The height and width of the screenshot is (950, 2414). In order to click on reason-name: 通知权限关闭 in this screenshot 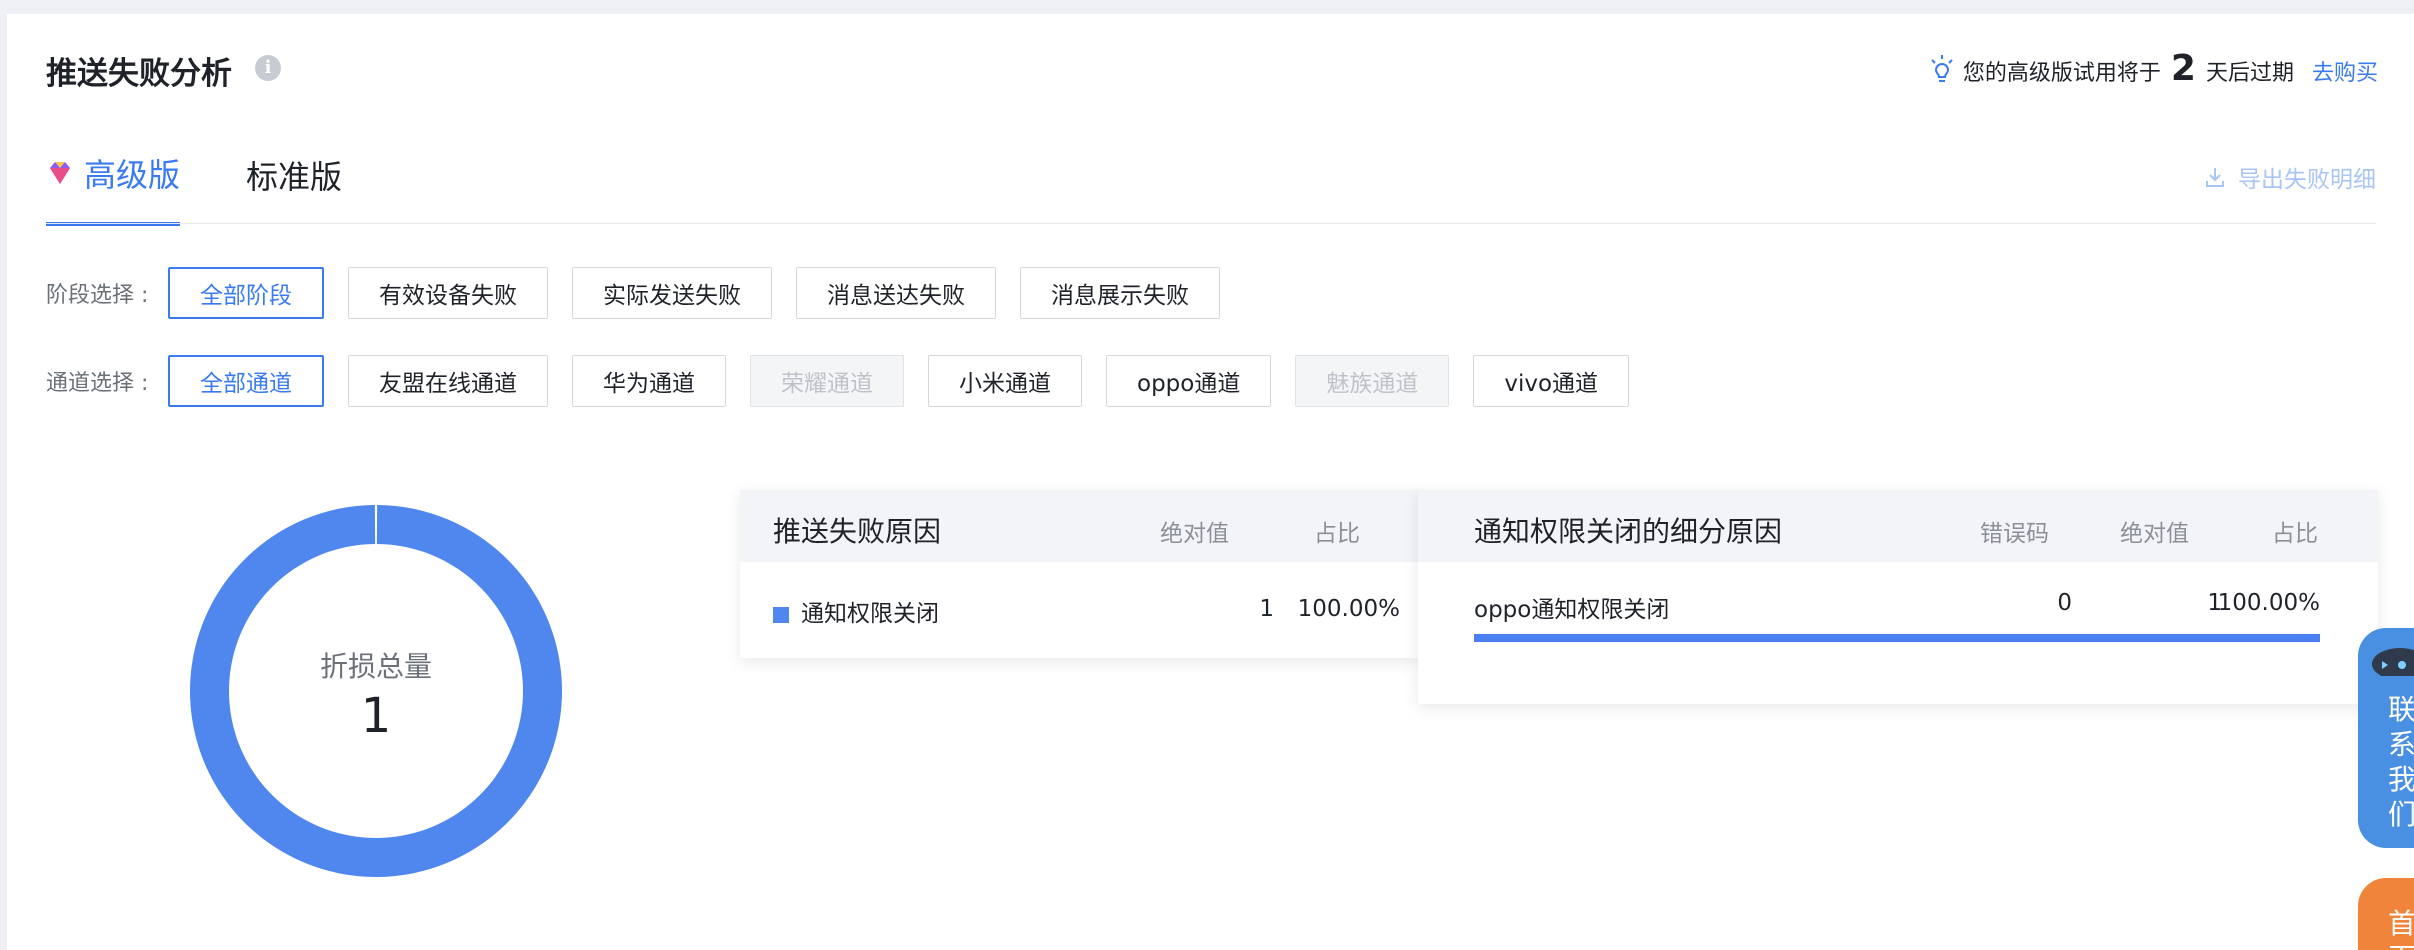, I will do `click(856, 611)`.